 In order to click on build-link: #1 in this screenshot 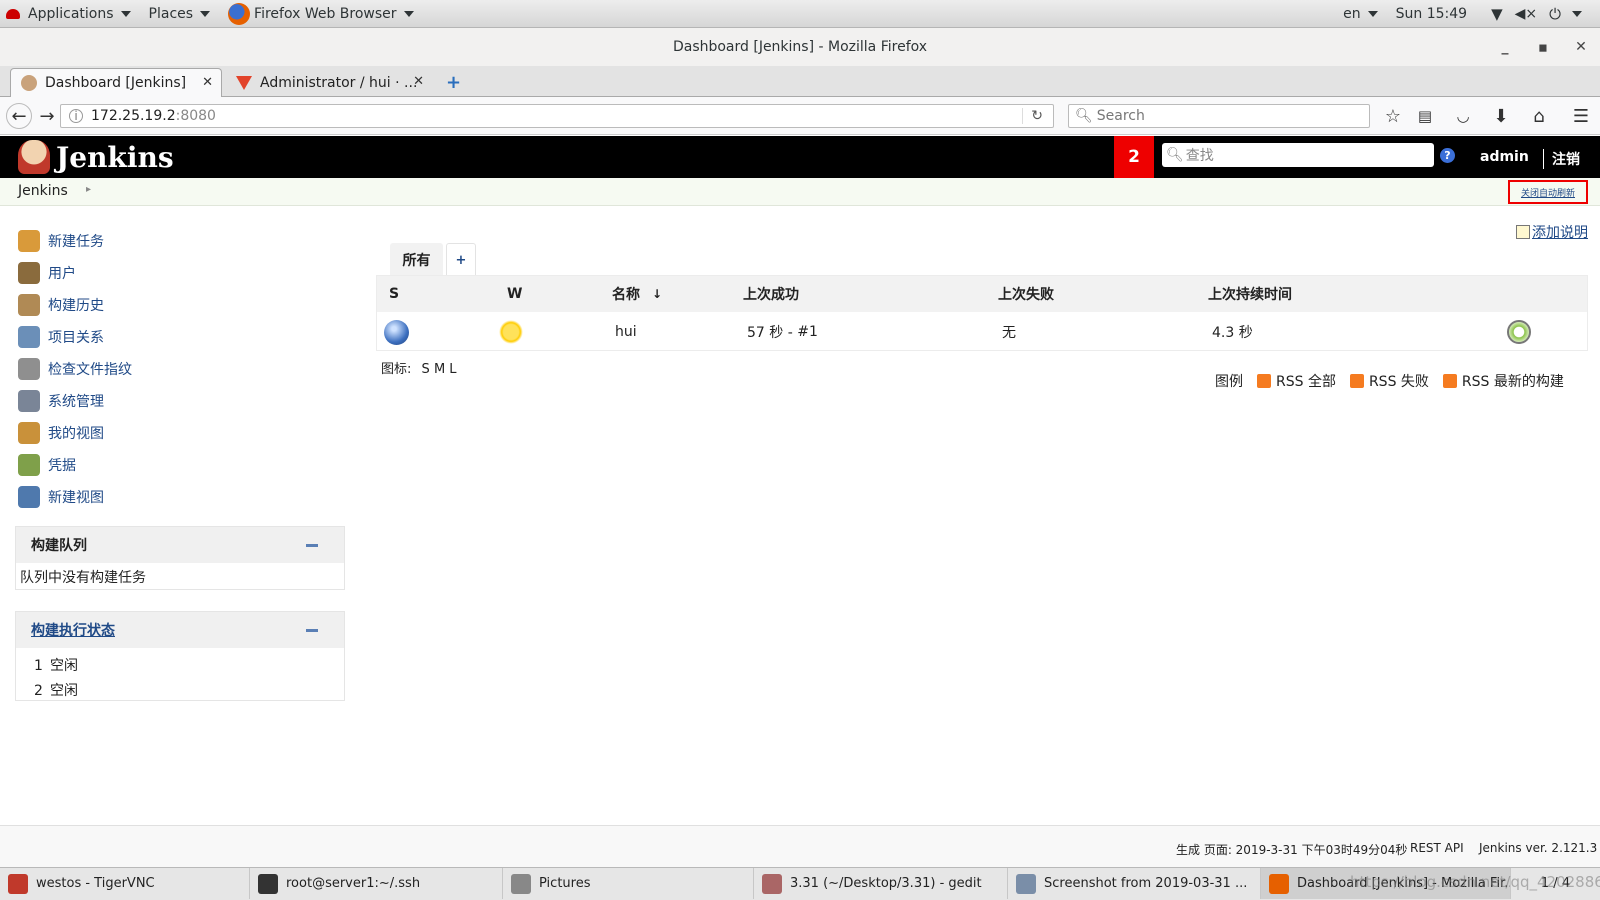, I will do `click(807, 332)`.